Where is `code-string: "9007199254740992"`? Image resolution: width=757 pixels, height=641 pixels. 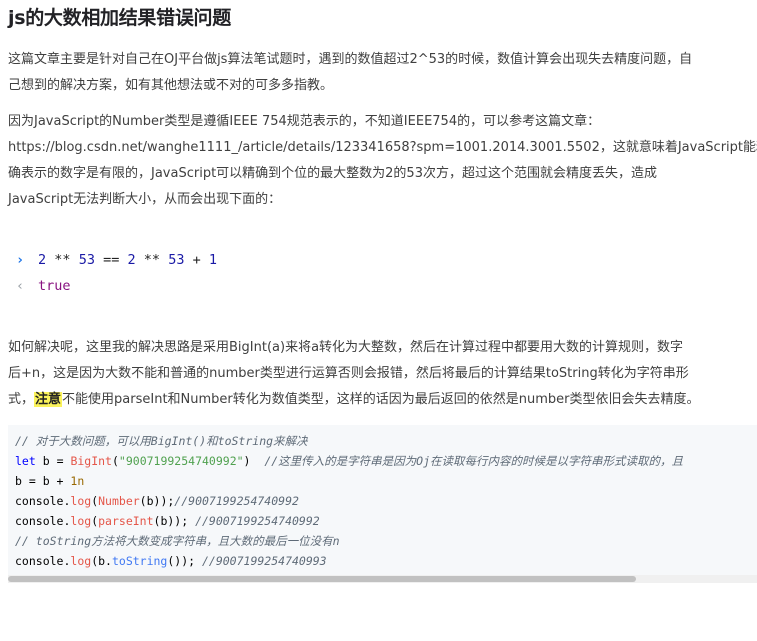 code-string: "9007199254740992" is located at coordinates (181, 461).